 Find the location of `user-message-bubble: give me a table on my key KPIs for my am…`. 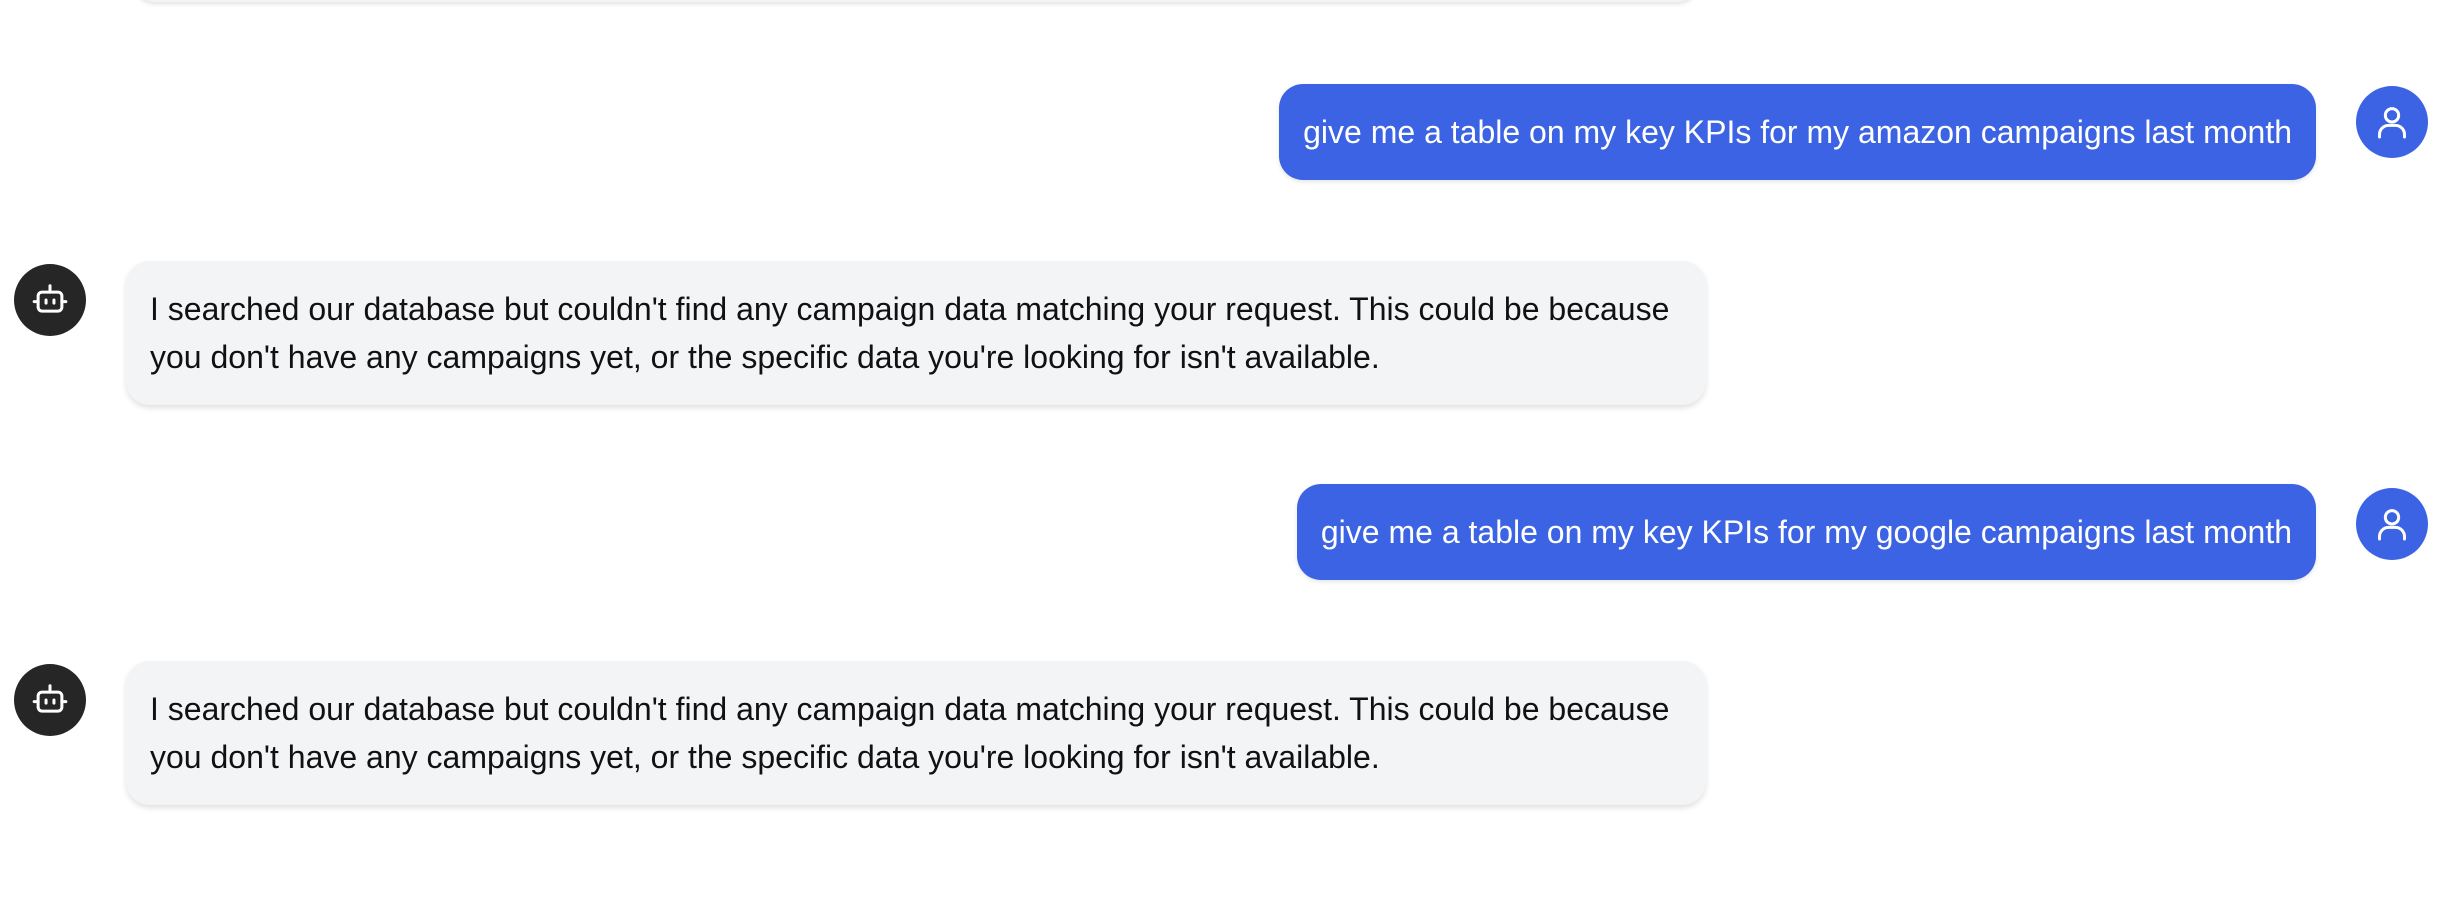

user-message-bubble: give me a table on my key KPIs for my am… is located at coordinates (1797, 132).